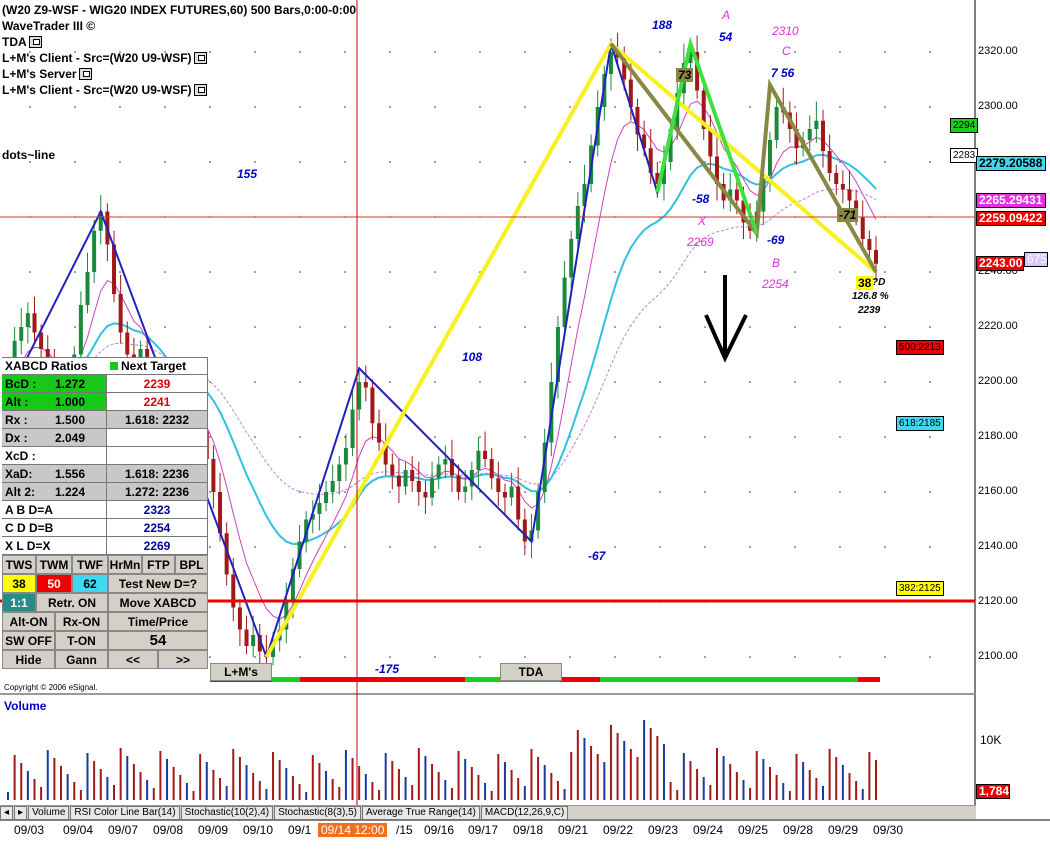  Describe the element at coordinates (54, 455) in the screenshot. I see `xcd-ratio: XcD :` at that location.